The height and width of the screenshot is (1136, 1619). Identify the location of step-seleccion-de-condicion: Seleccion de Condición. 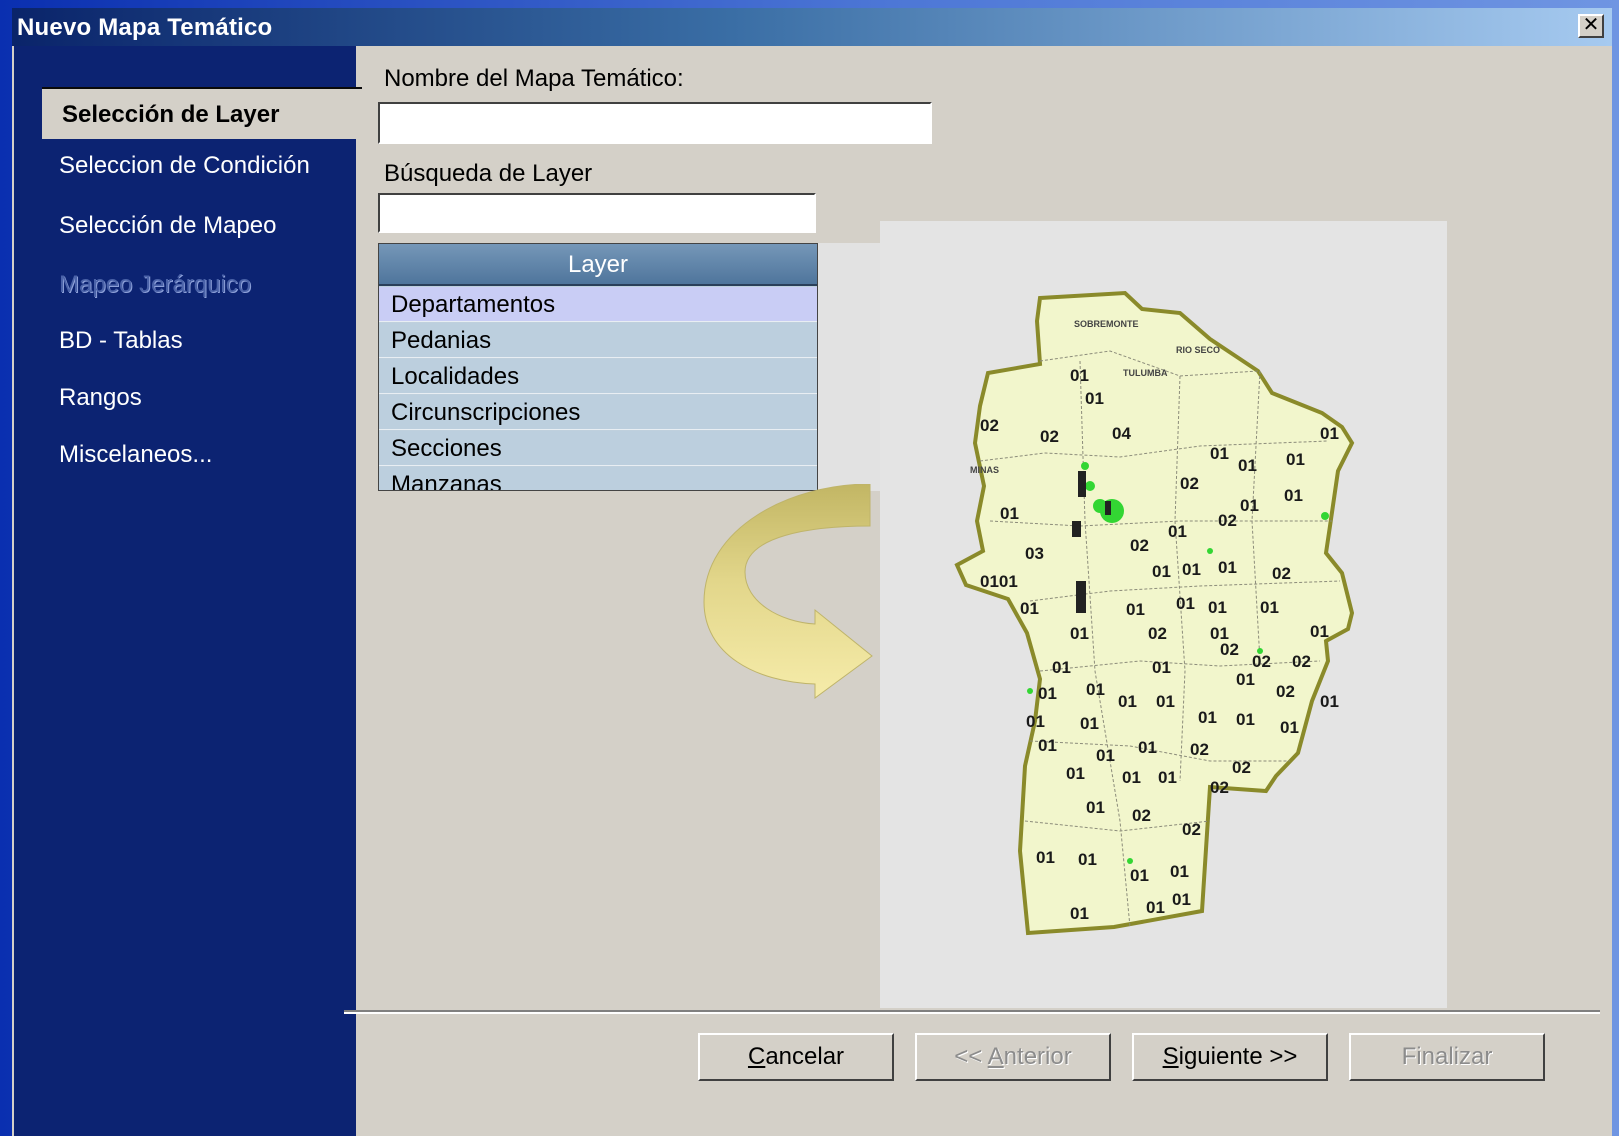
(184, 166).